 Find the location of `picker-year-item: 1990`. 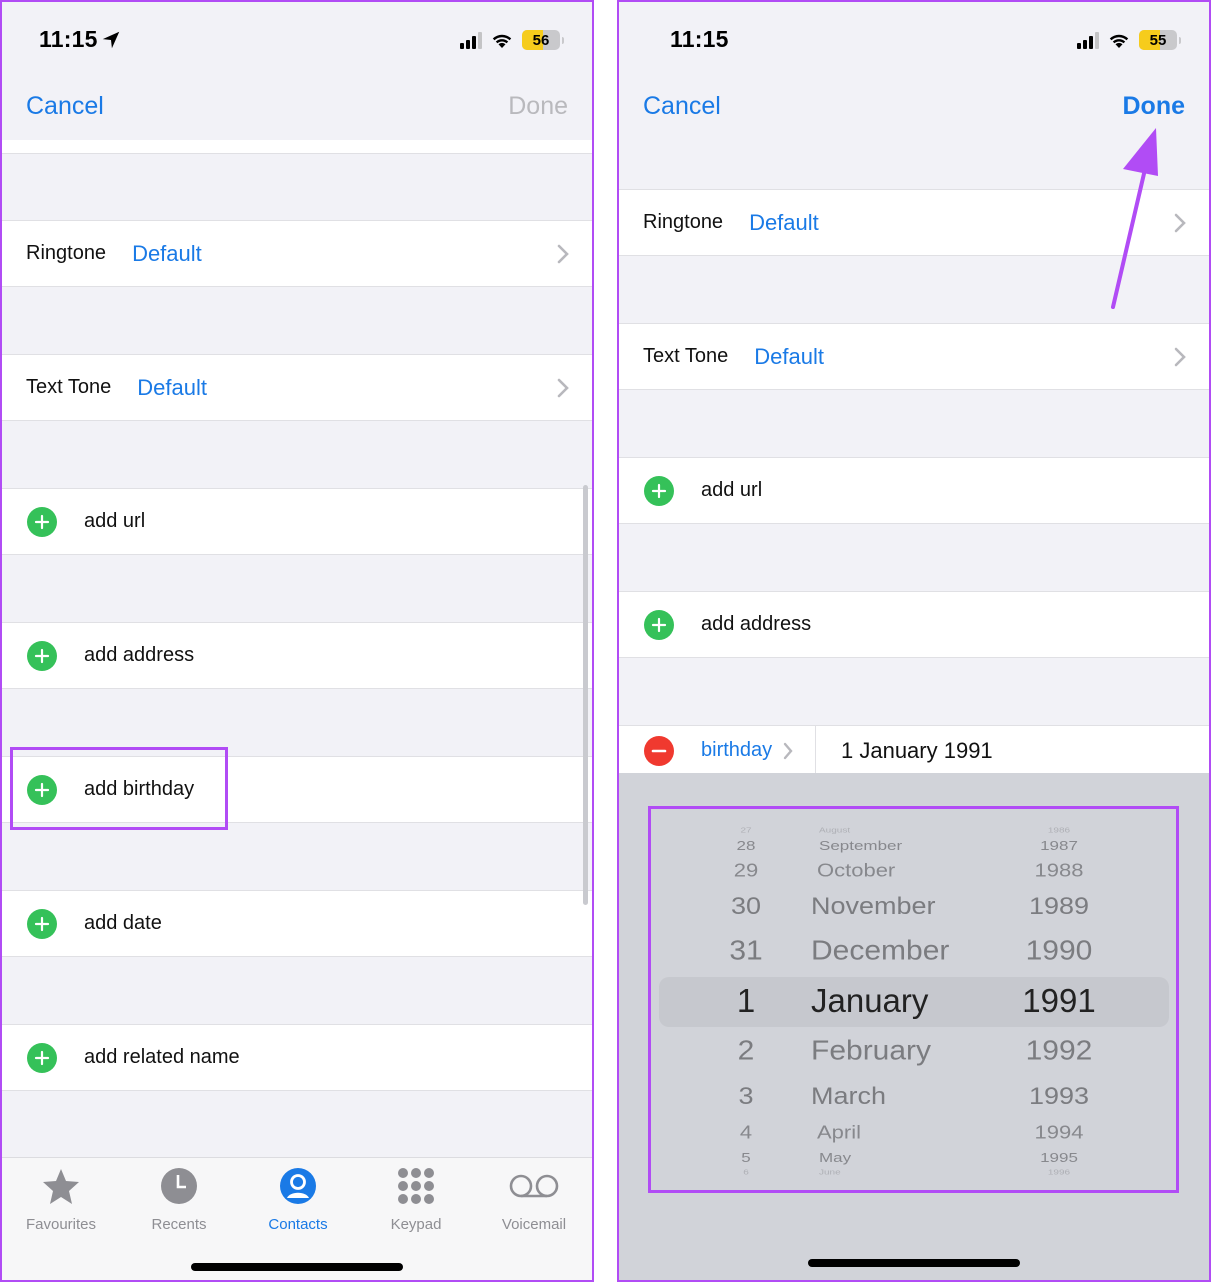

picker-year-item: 1990 is located at coordinates (1059, 951).